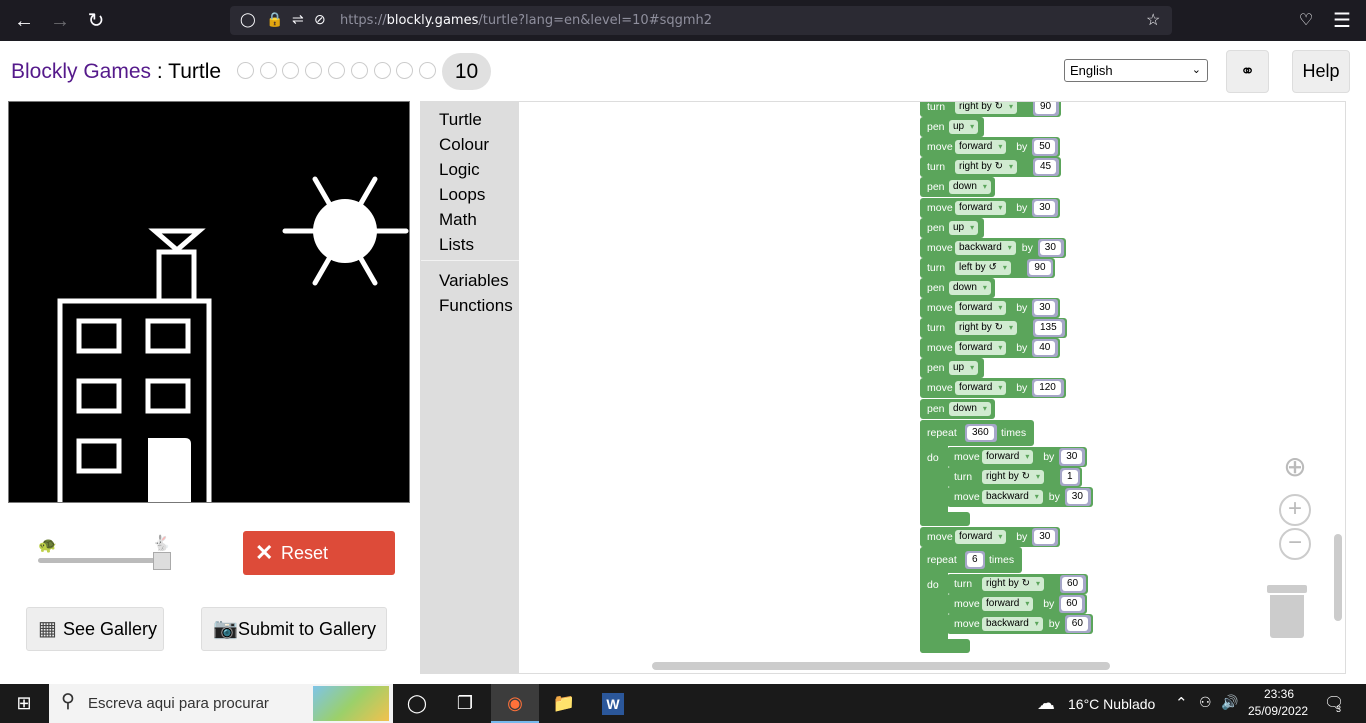 This screenshot has height=723, width=1366. What do you see at coordinates (1342, 21) in the screenshot?
I see `menu-icon: ☰` at bounding box center [1342, 21].